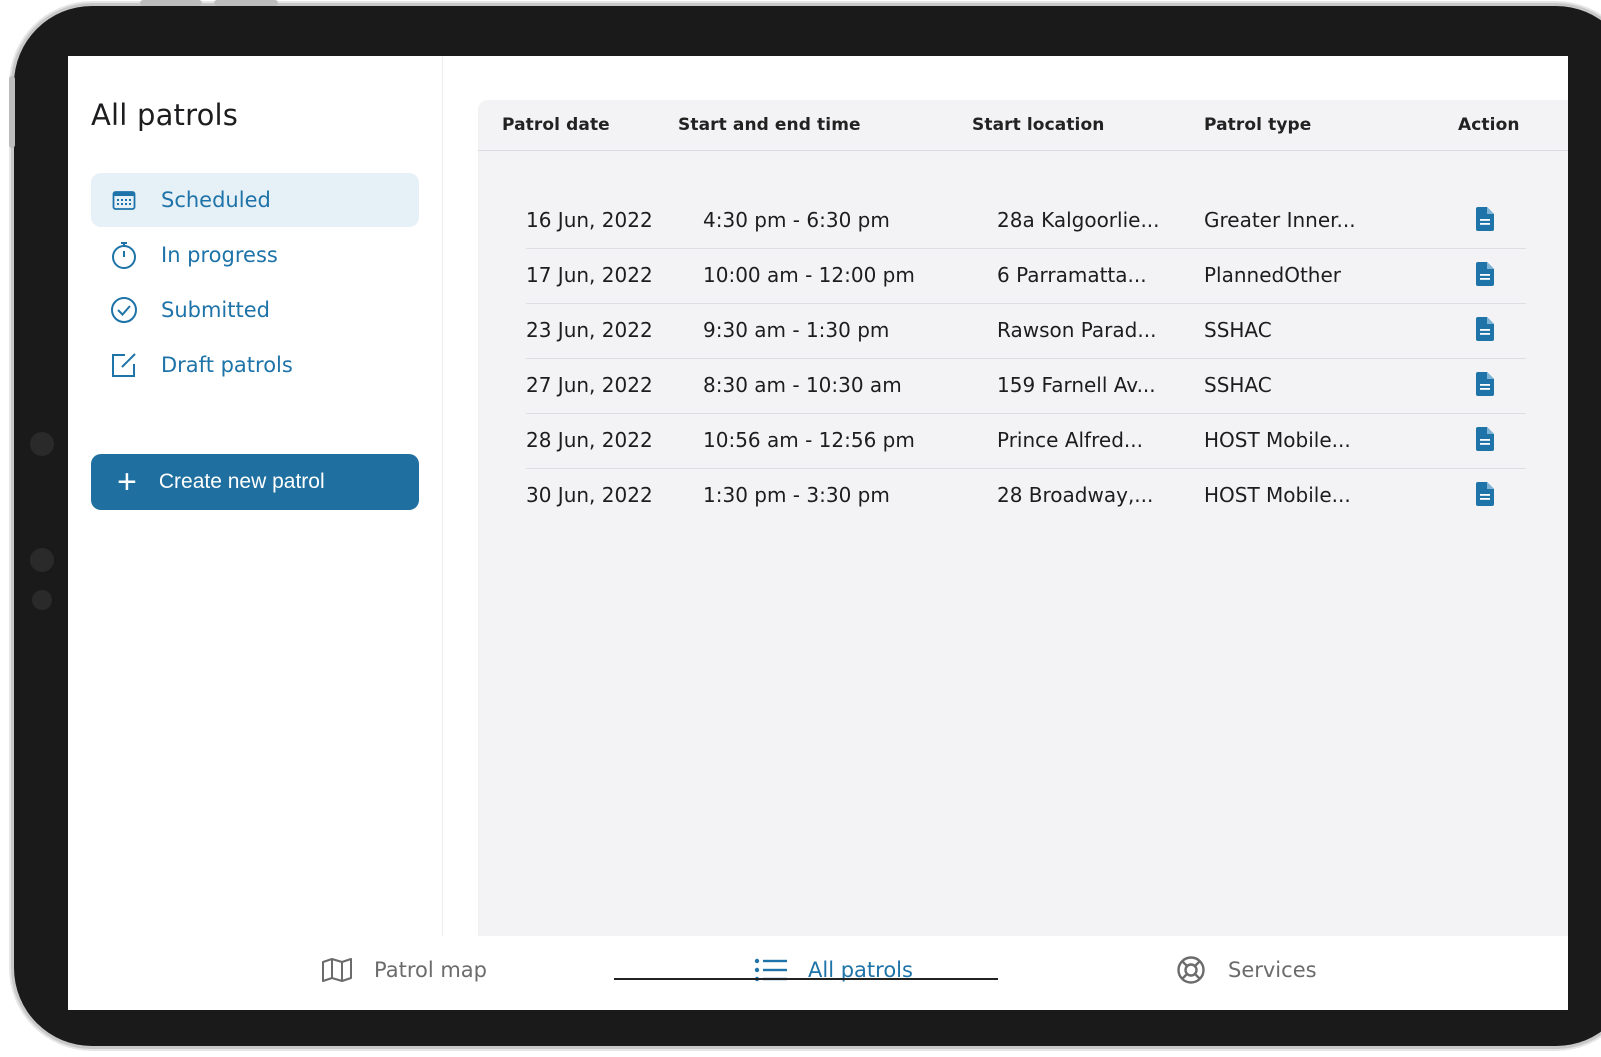 This screenshot has width=1601, height=1057. I want to click on check-circle-icon, so click(124, 310).